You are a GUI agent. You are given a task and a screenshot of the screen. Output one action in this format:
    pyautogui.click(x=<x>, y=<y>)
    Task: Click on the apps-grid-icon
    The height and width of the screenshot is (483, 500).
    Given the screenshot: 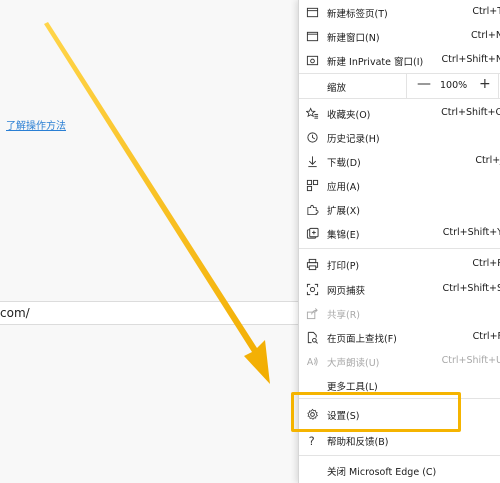 What is the action you would take?
    pyautogui.click(x=312, y=185)
    